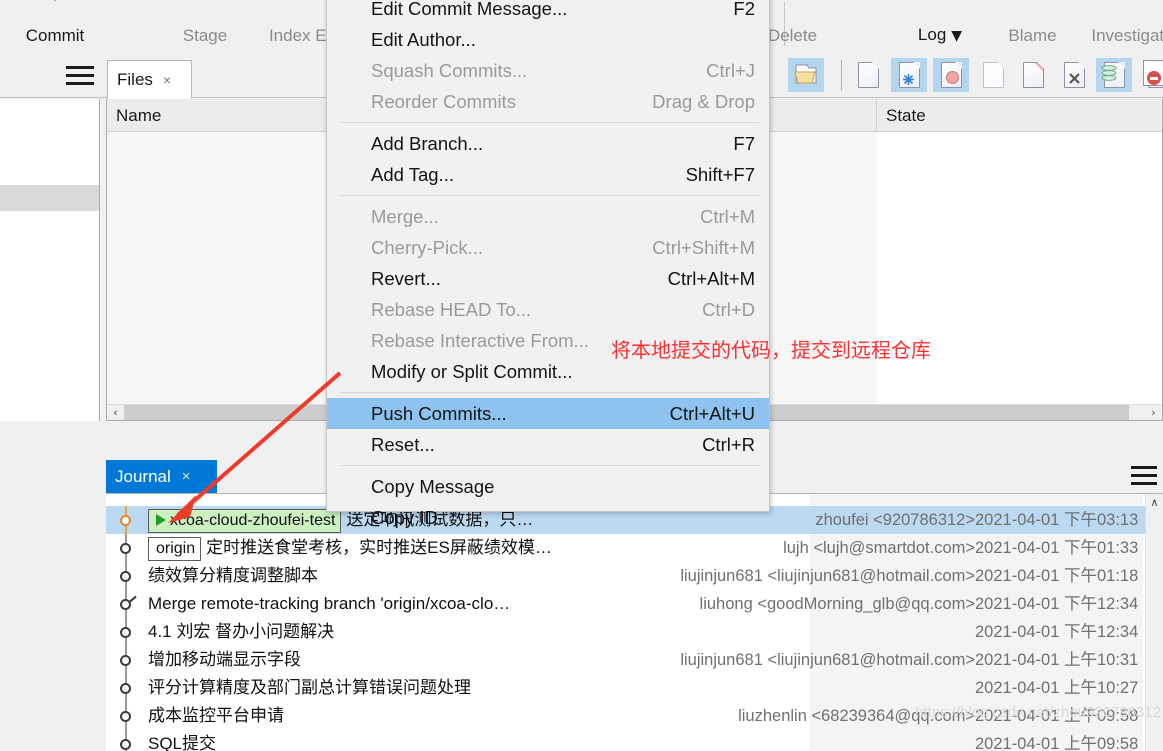  Describe the element at coordinates (433, 486) in the screenshot. I see `menu-item-label: Copy Message` at that location.